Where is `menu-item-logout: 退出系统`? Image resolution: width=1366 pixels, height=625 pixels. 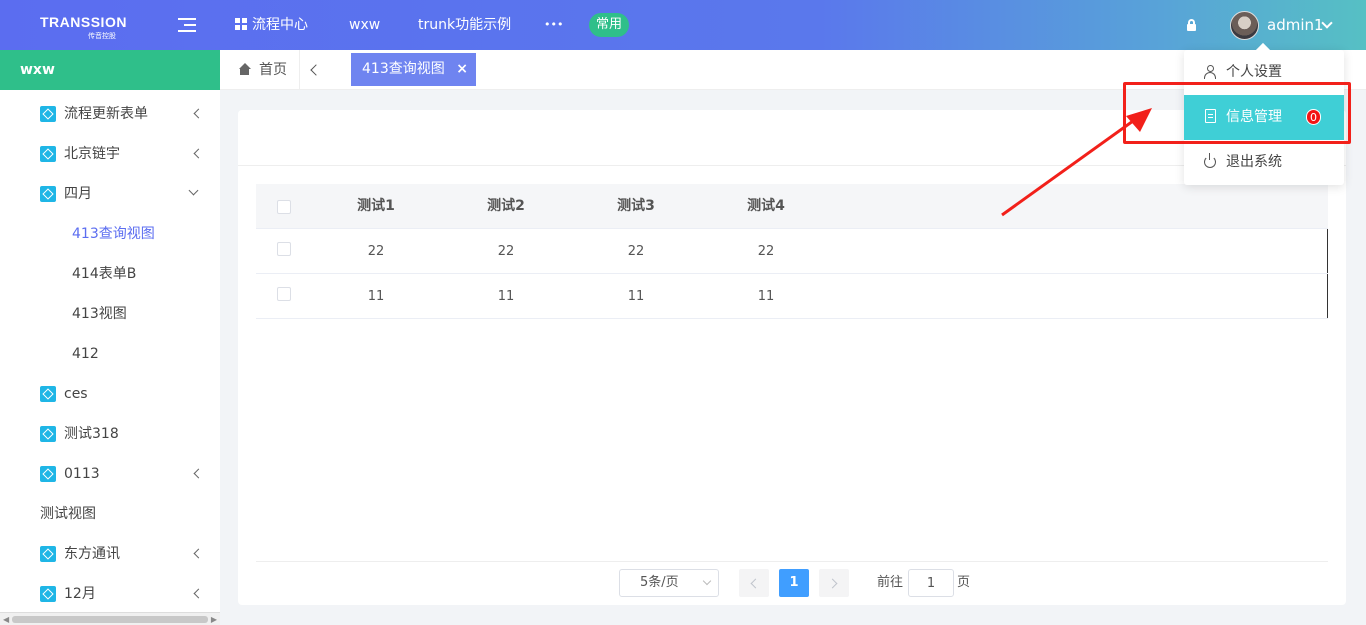 menu-item-logout: 退出系统 is located at coordinates (1264, 162).